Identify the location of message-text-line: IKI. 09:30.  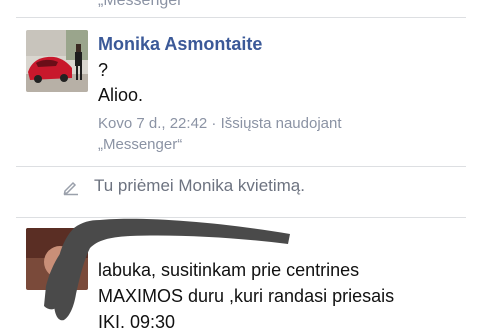
(137, 322).